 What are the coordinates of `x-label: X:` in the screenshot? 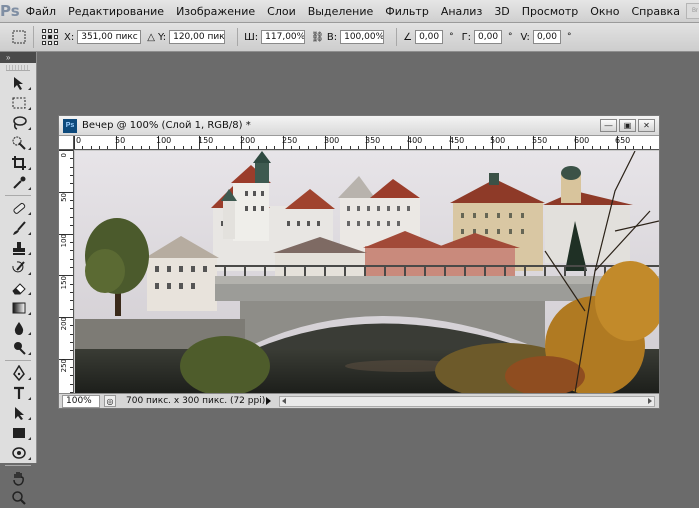 It's located at (69, 37).